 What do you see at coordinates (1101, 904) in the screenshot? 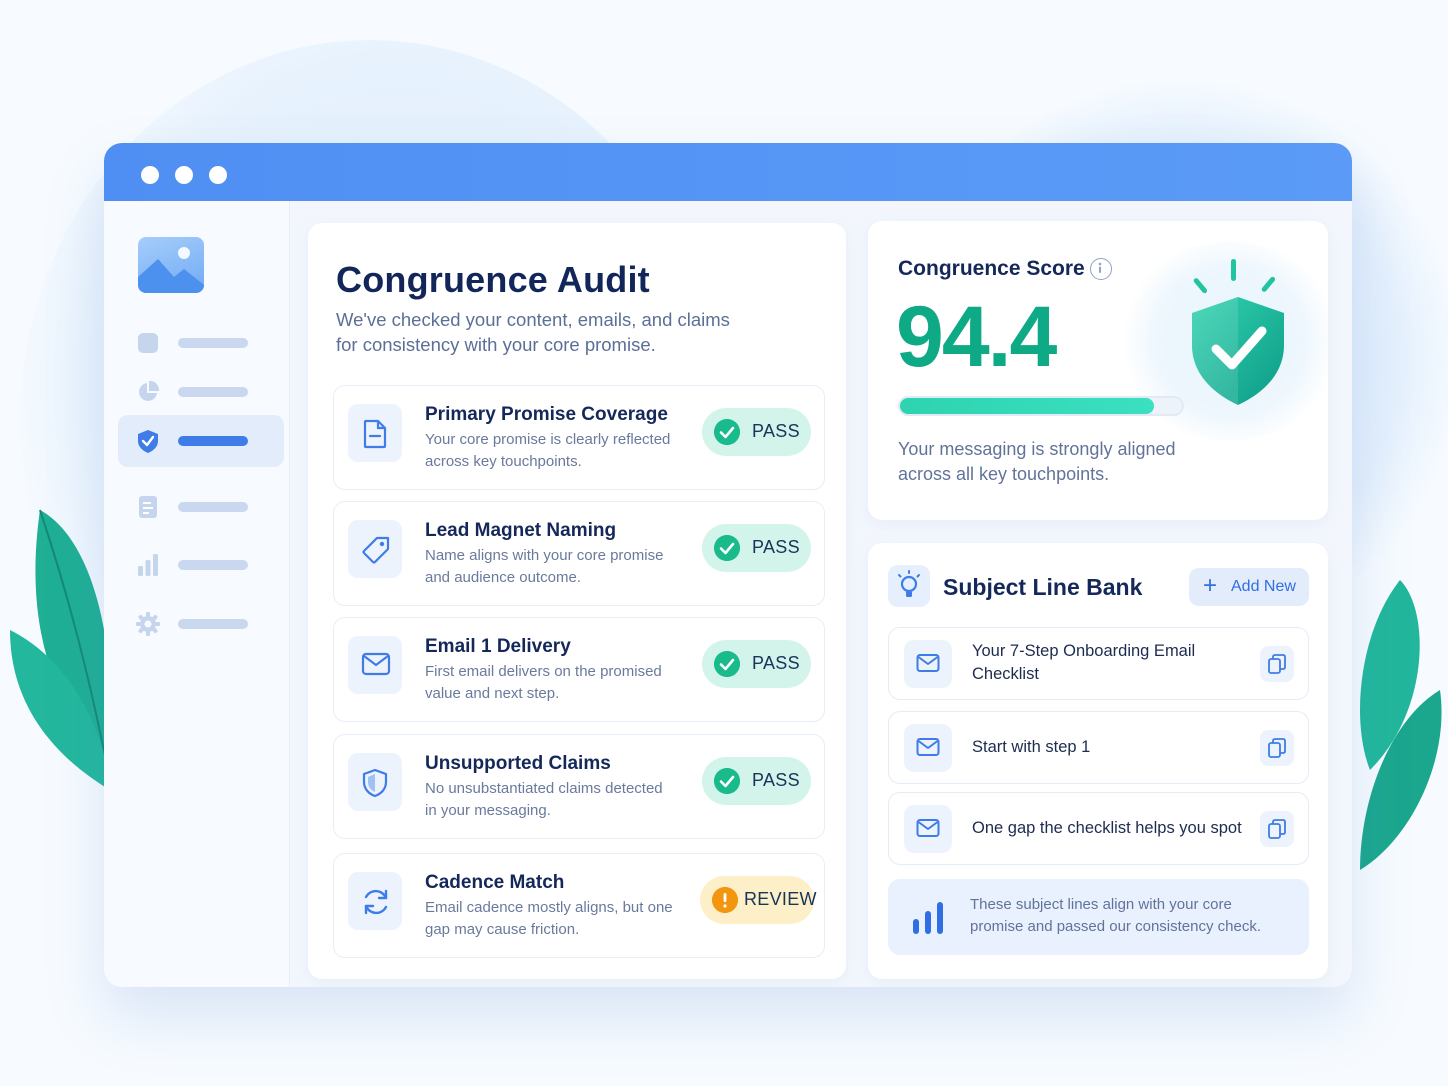
I see `bank-note-text-line: These subject lines align with your core` at bounding box center [1101, 904].